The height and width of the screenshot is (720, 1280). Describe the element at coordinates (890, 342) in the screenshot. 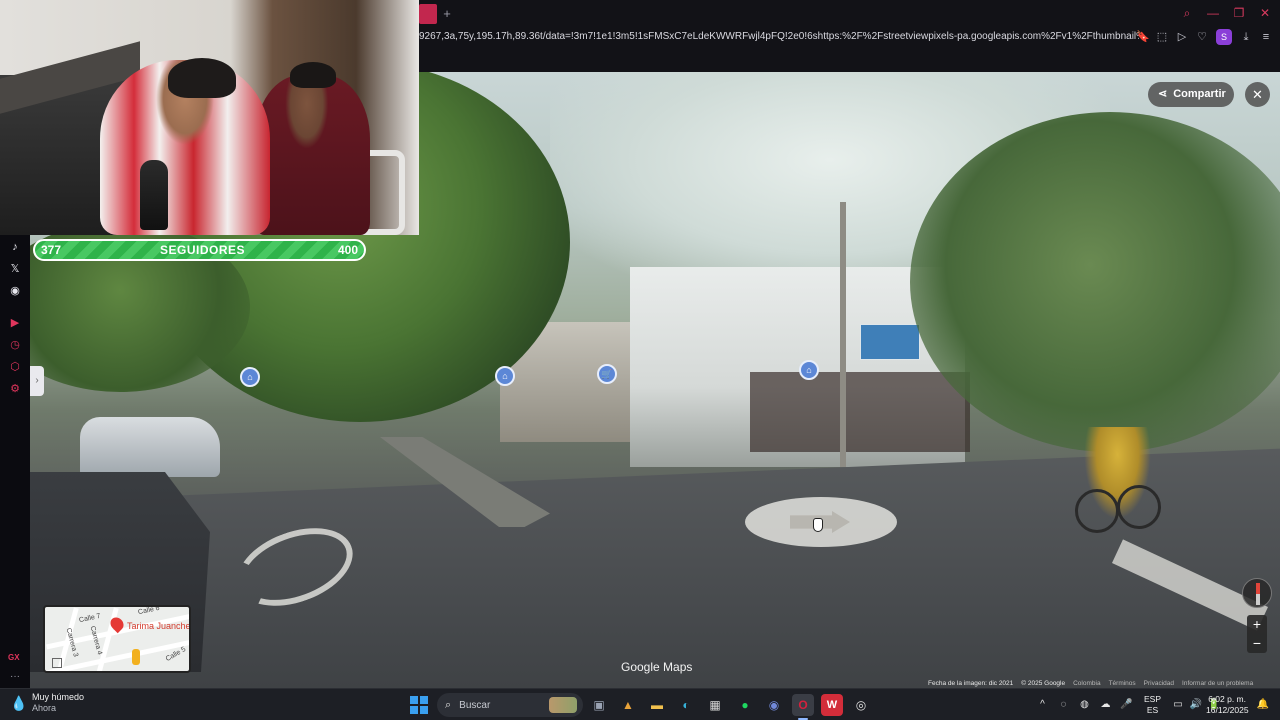

I see `store-sign` at that location.